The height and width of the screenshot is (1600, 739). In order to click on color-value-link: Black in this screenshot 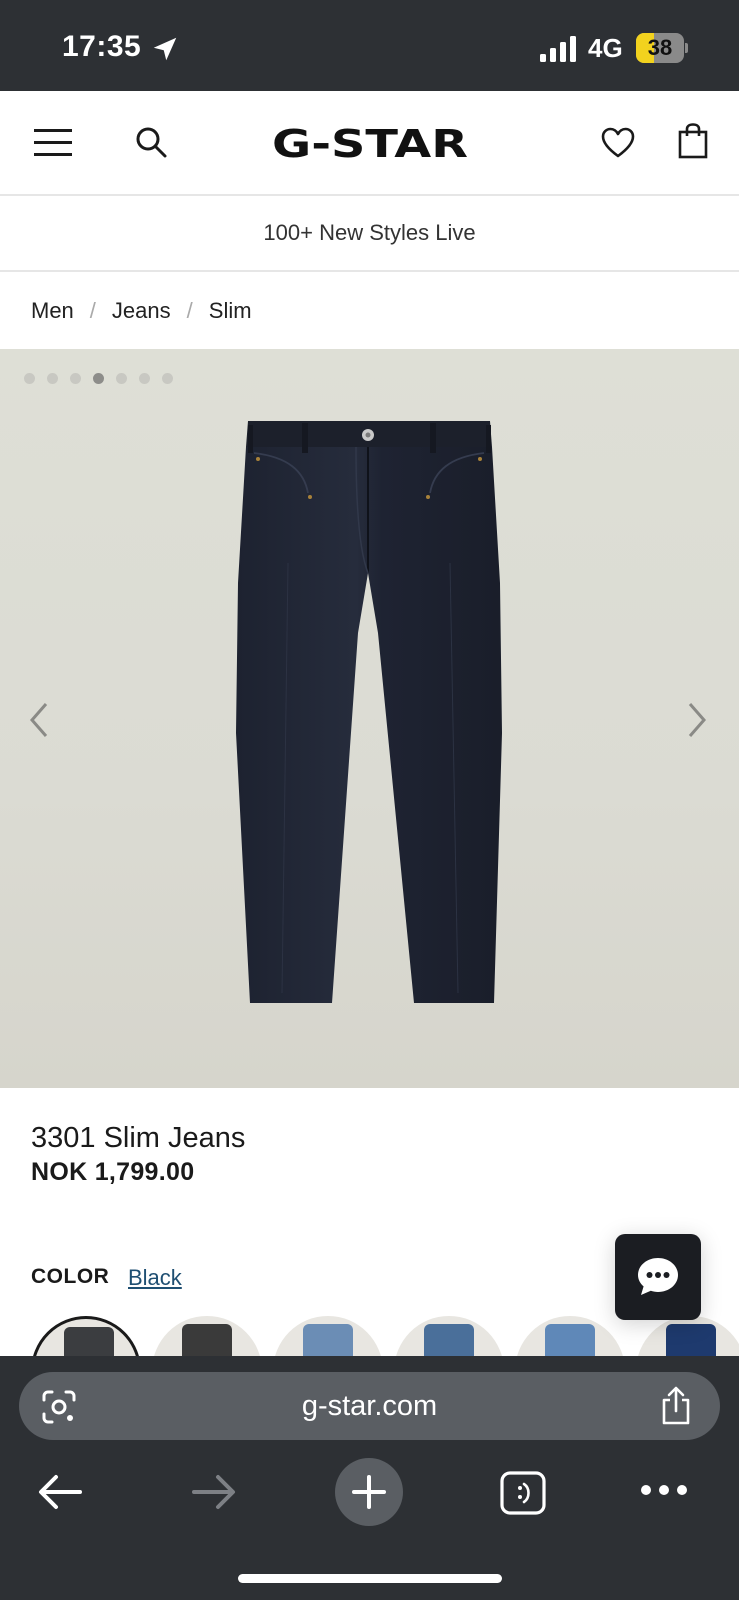, I will do `click(155, 1278)`.